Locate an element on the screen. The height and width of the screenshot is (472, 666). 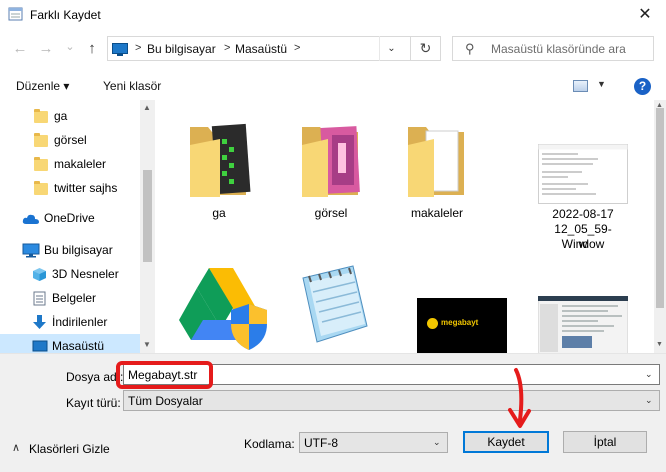
filename-label: Dosya adı: is located at coordinates (95, 377).